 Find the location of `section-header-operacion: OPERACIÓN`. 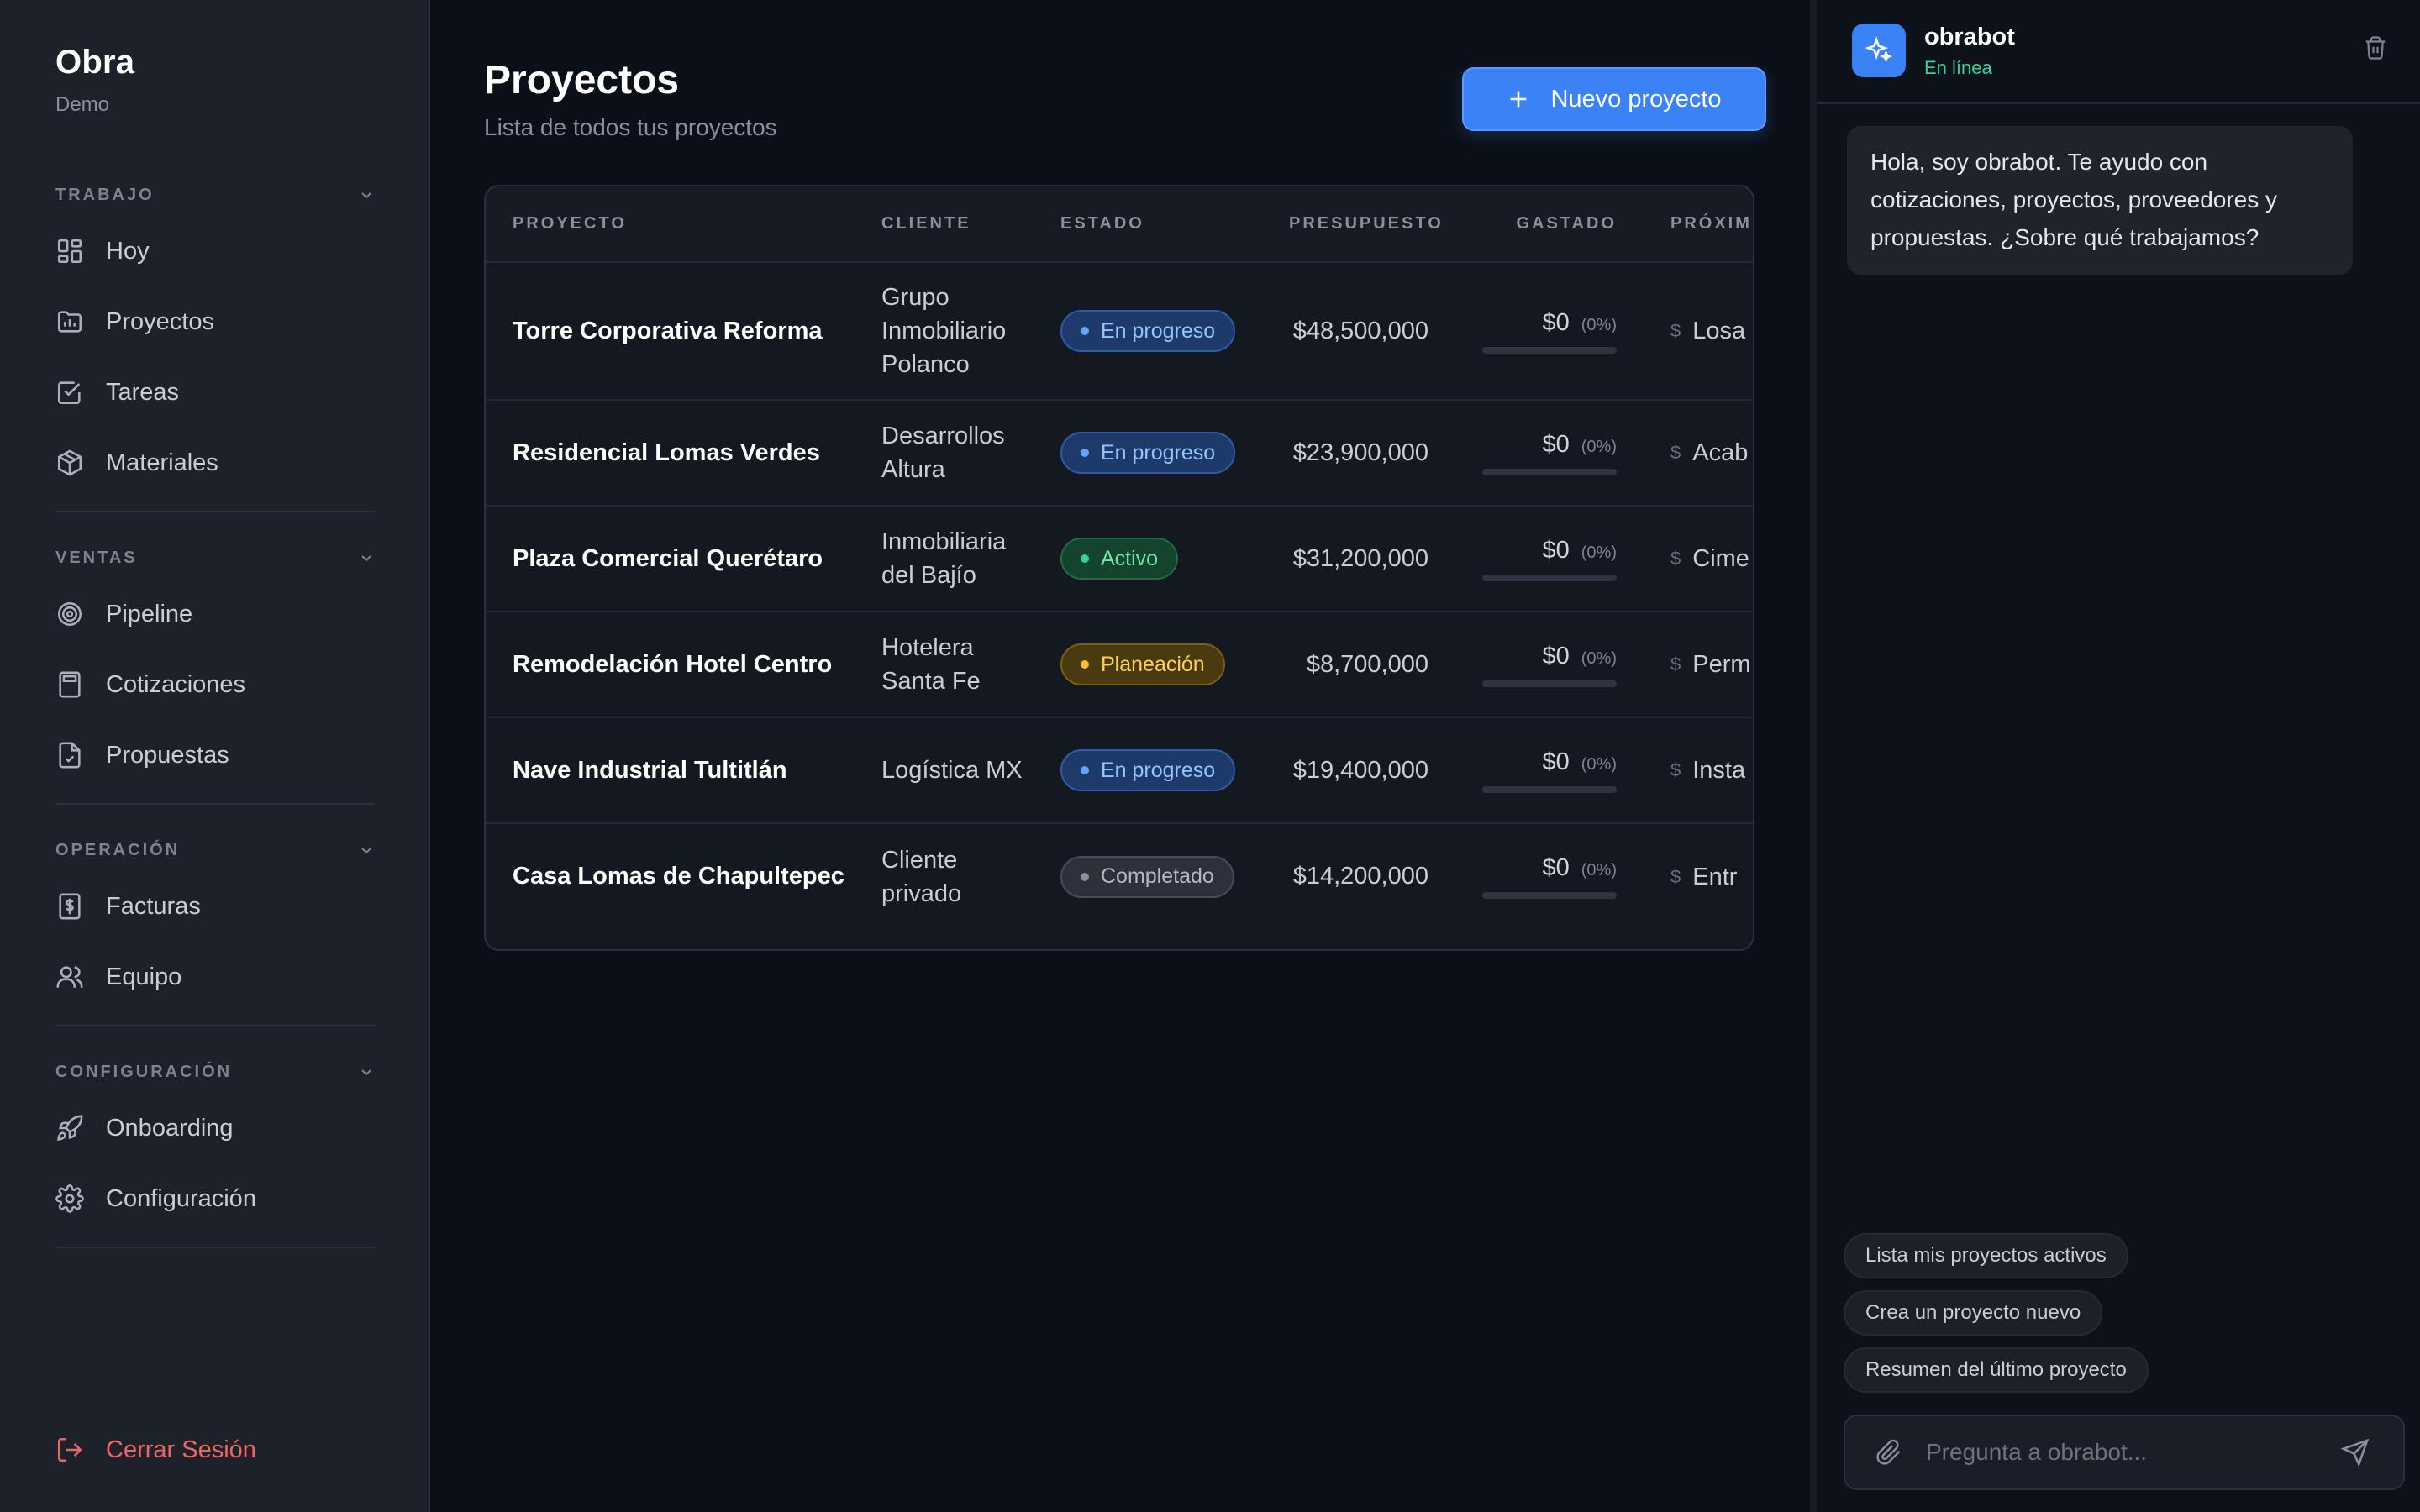

section-header-operacion: OPERACIÓN is located at coordinates (215, 850).